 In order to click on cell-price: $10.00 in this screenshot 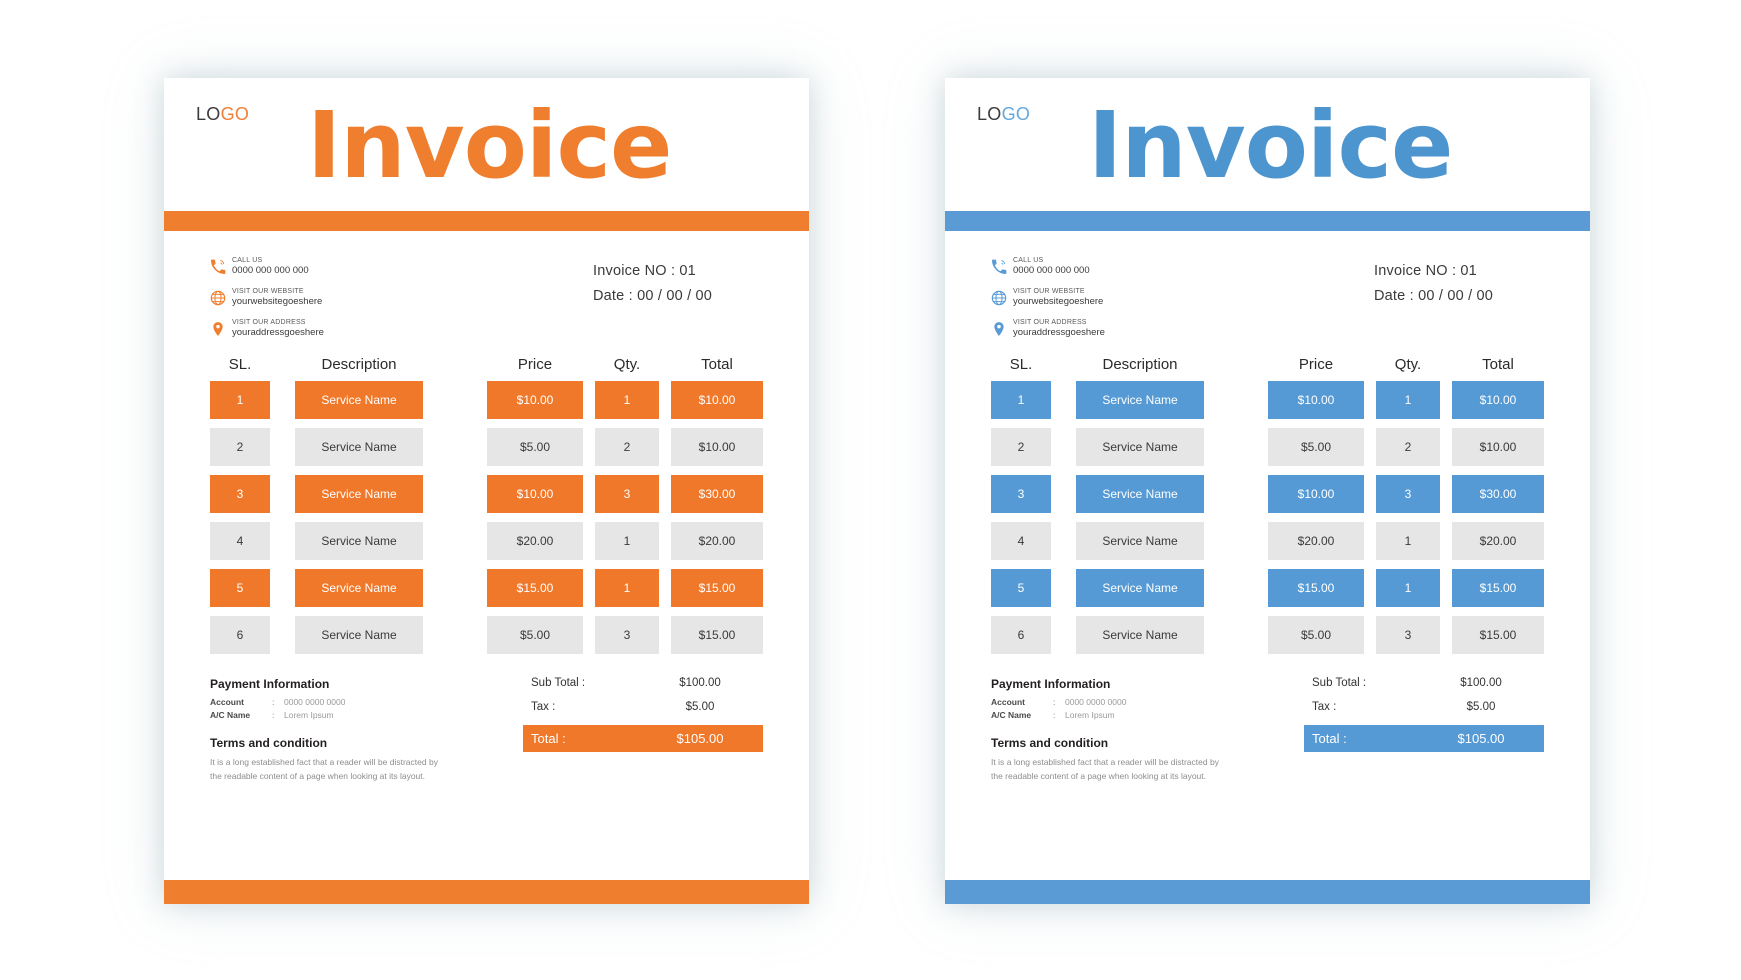, I will do `click(1316, 400)`.